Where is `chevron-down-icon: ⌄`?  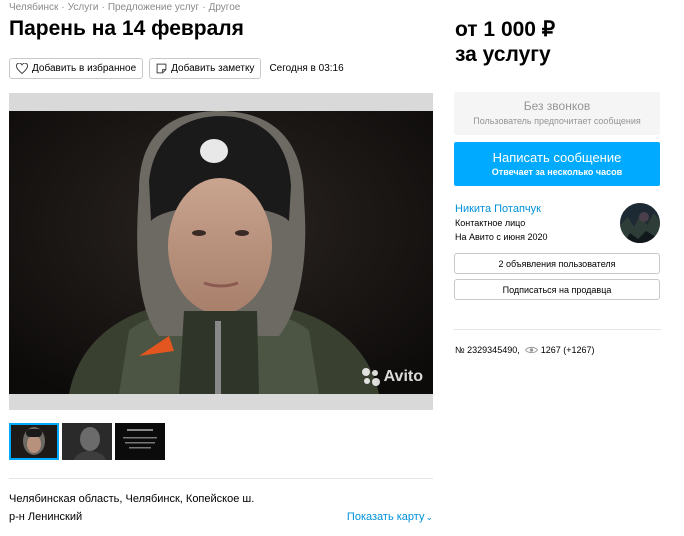
chevron-down-icon: ⌄ is located at coordinates (429, 517).